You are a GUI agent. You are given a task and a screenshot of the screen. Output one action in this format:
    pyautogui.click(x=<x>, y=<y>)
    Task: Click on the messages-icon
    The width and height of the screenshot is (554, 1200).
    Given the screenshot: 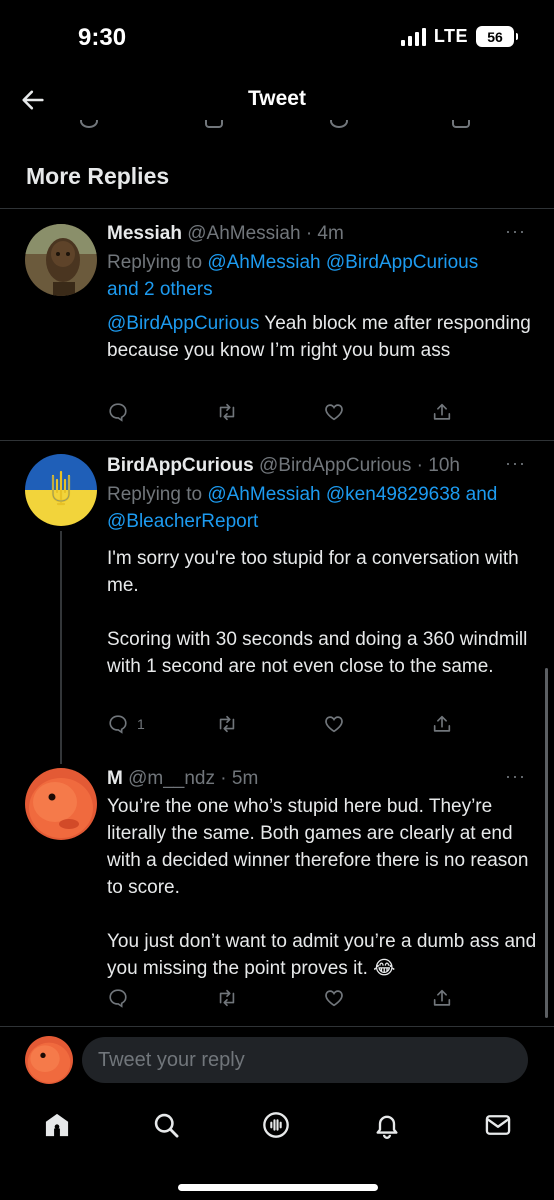 What is the action you would take?
    pyautogui.click(x=498, y=1125)
    